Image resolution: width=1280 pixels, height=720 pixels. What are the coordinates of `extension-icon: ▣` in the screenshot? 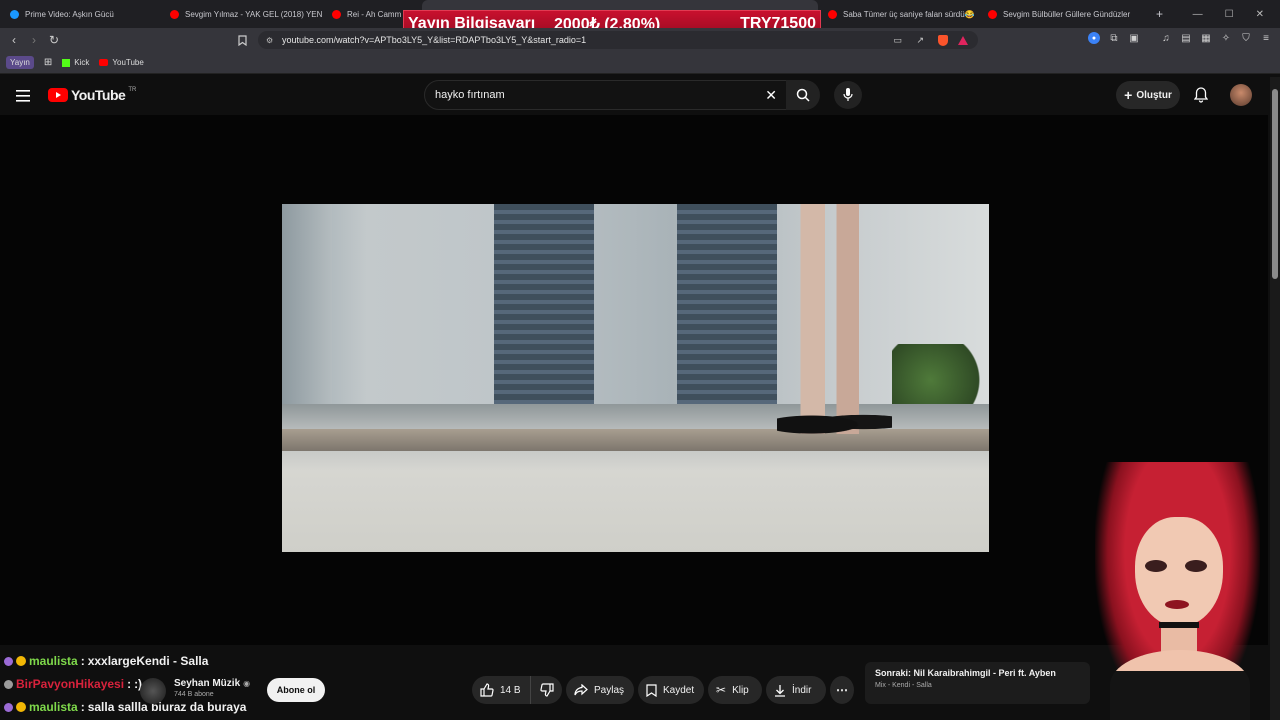 It's located at (1134, 38).